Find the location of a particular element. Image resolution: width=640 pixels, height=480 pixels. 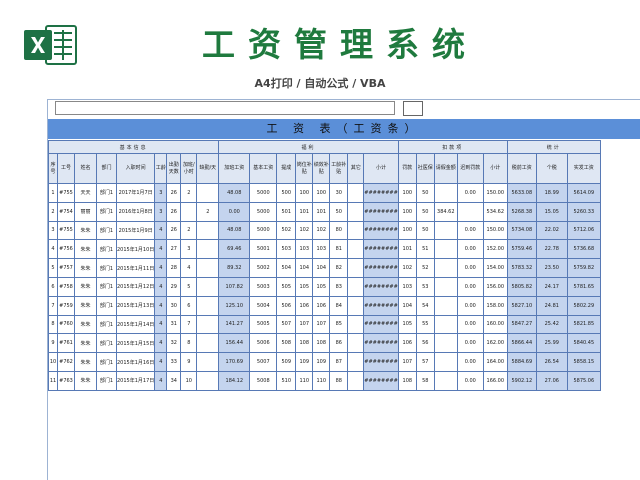

column-header: 税前工资 is located at coordinates (521, 168).